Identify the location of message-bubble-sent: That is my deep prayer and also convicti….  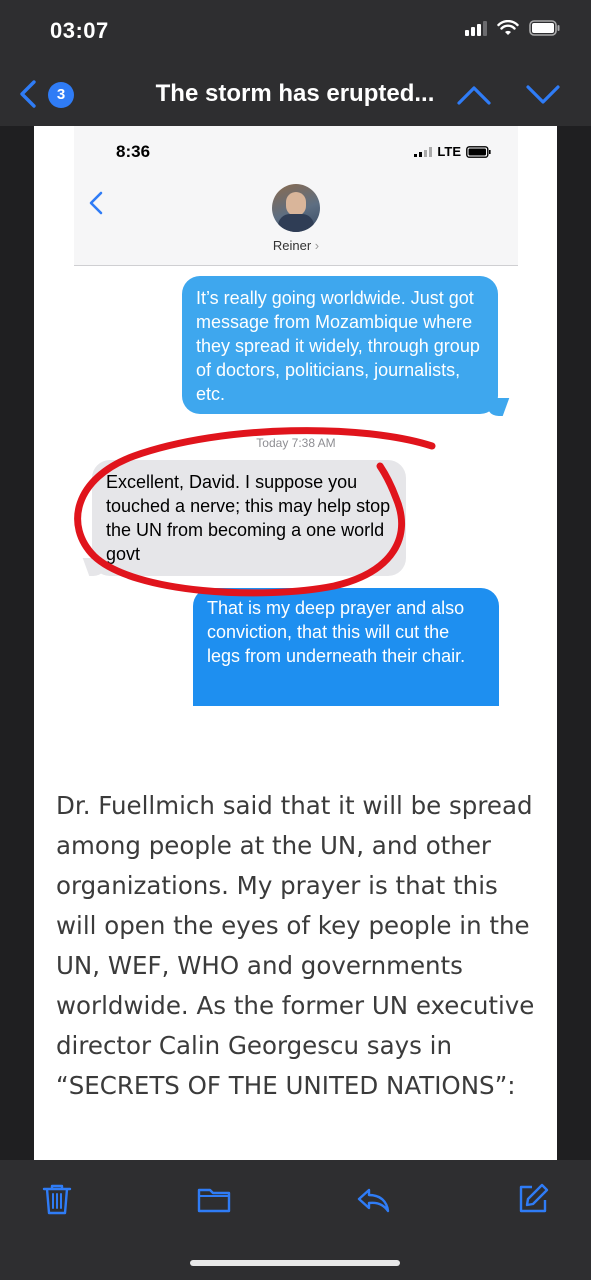
(346, 647).